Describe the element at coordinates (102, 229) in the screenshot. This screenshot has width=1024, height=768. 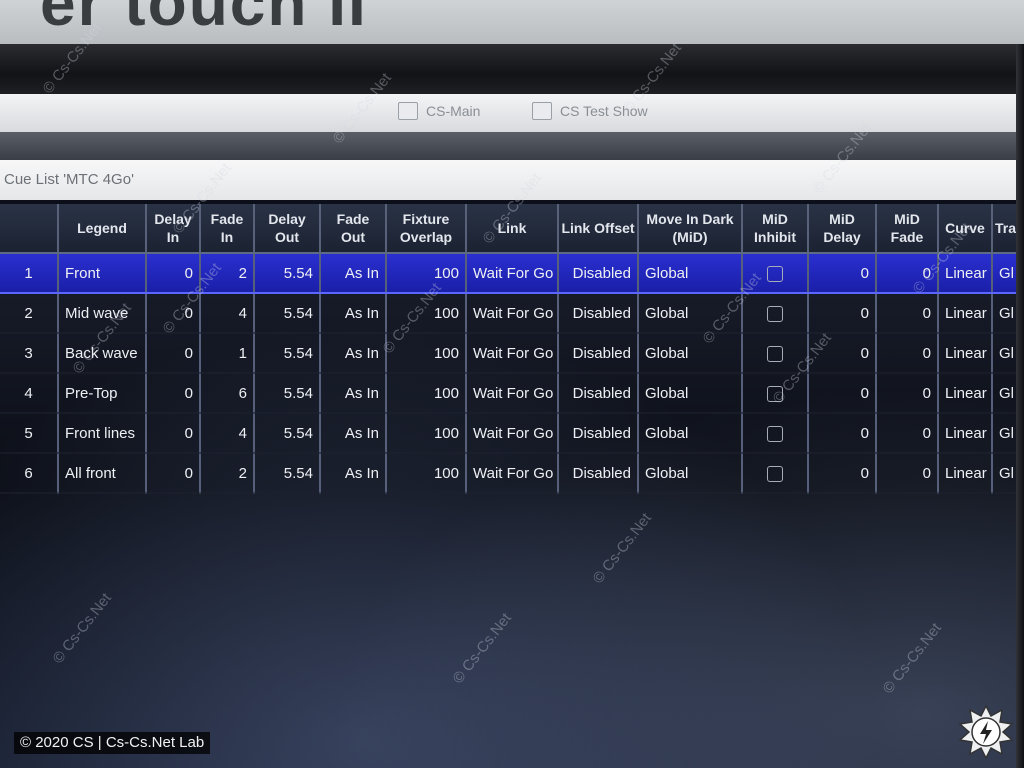
I see `column-header-legend: Legend` at that location.